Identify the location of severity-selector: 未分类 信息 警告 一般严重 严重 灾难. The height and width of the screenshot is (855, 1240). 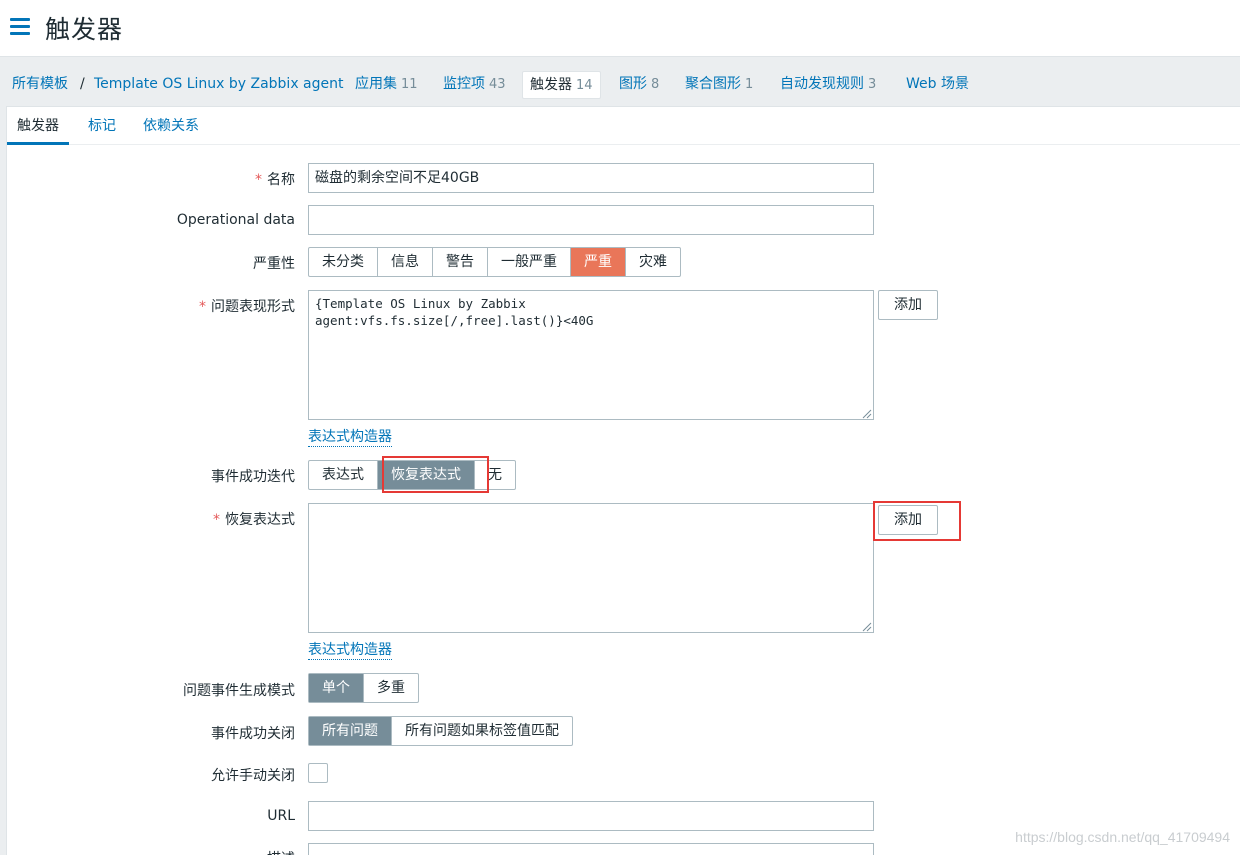
(494, 262).